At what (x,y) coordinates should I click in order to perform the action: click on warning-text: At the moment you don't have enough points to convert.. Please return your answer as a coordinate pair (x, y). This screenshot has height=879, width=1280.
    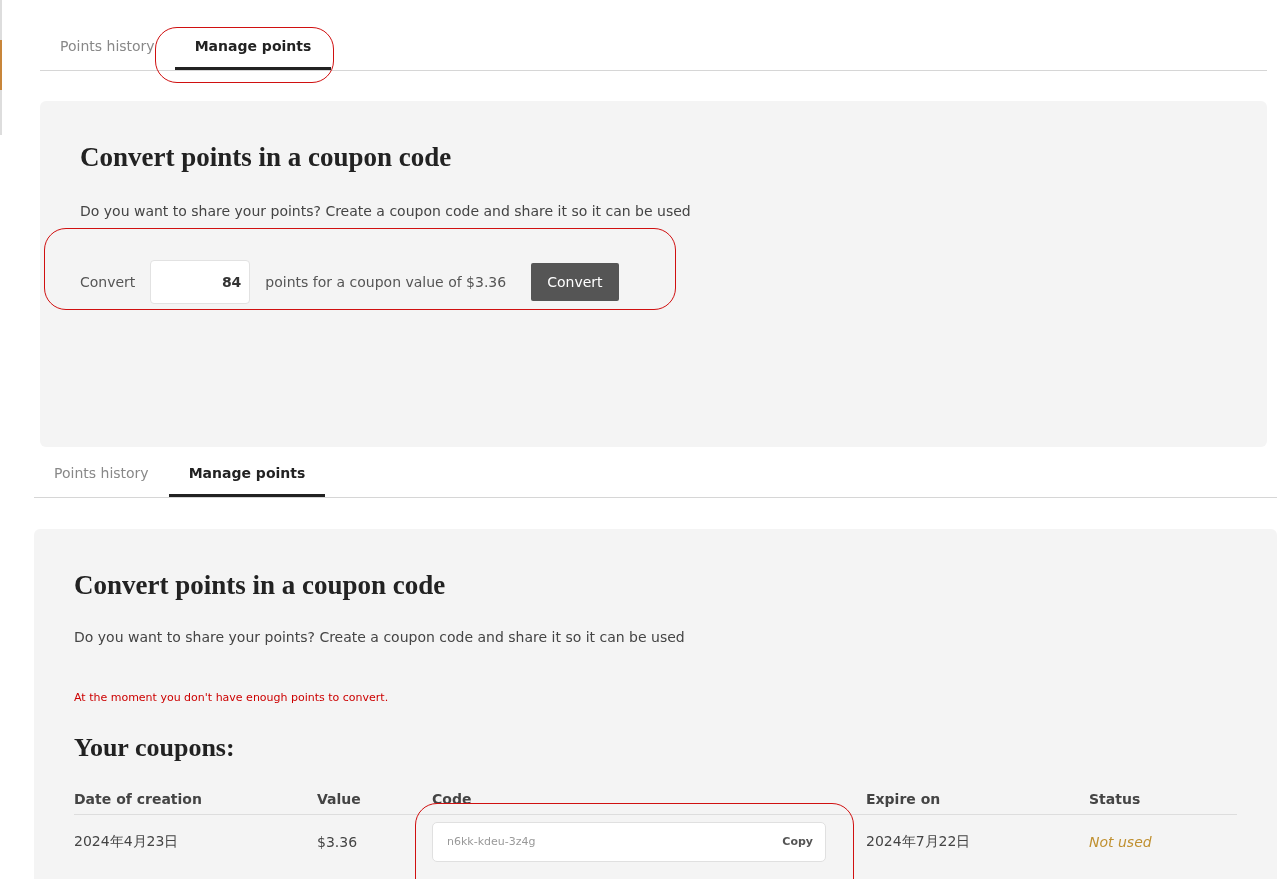
    Looking at the image, I should click on (232, 698).